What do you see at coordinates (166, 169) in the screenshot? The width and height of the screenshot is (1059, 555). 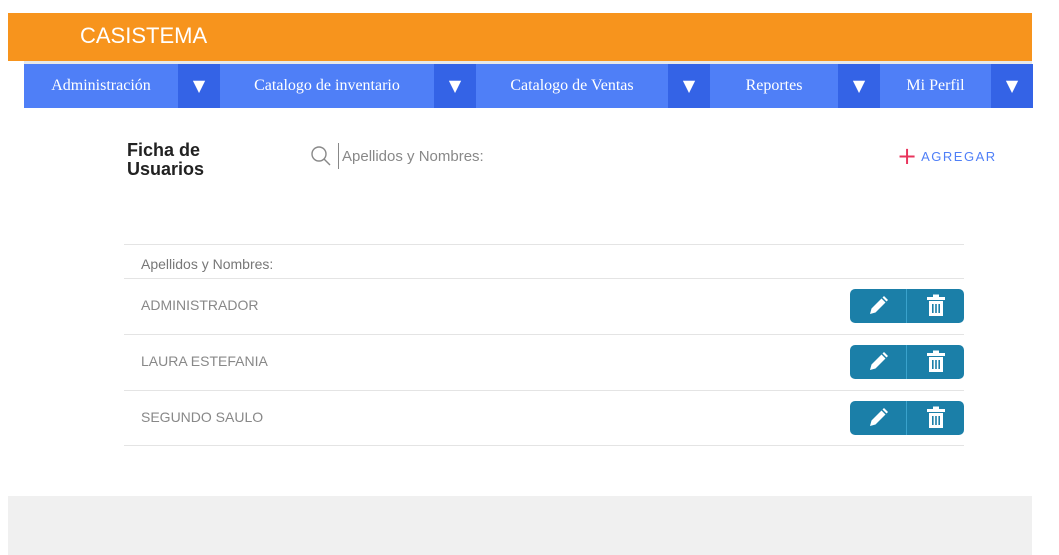 I see `page-title-line2: Usuarios` at bounding box center [166, 169].